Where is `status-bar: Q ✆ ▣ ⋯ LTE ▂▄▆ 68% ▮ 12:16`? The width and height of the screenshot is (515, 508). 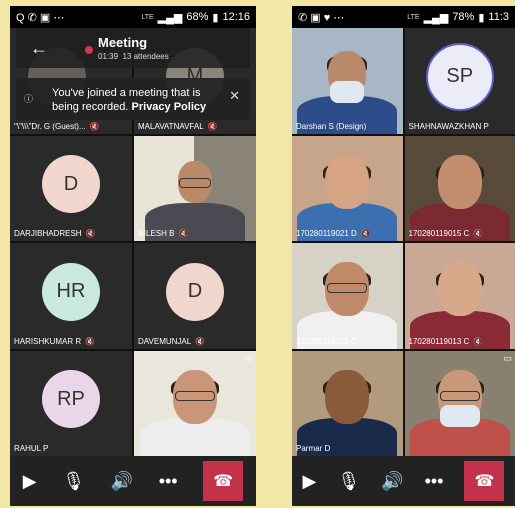 status-bar: Q ✆ ▣ ⋯ LTE ▂▄▆ 68% ▮ 12:16 is located at coordinates (133, 17).